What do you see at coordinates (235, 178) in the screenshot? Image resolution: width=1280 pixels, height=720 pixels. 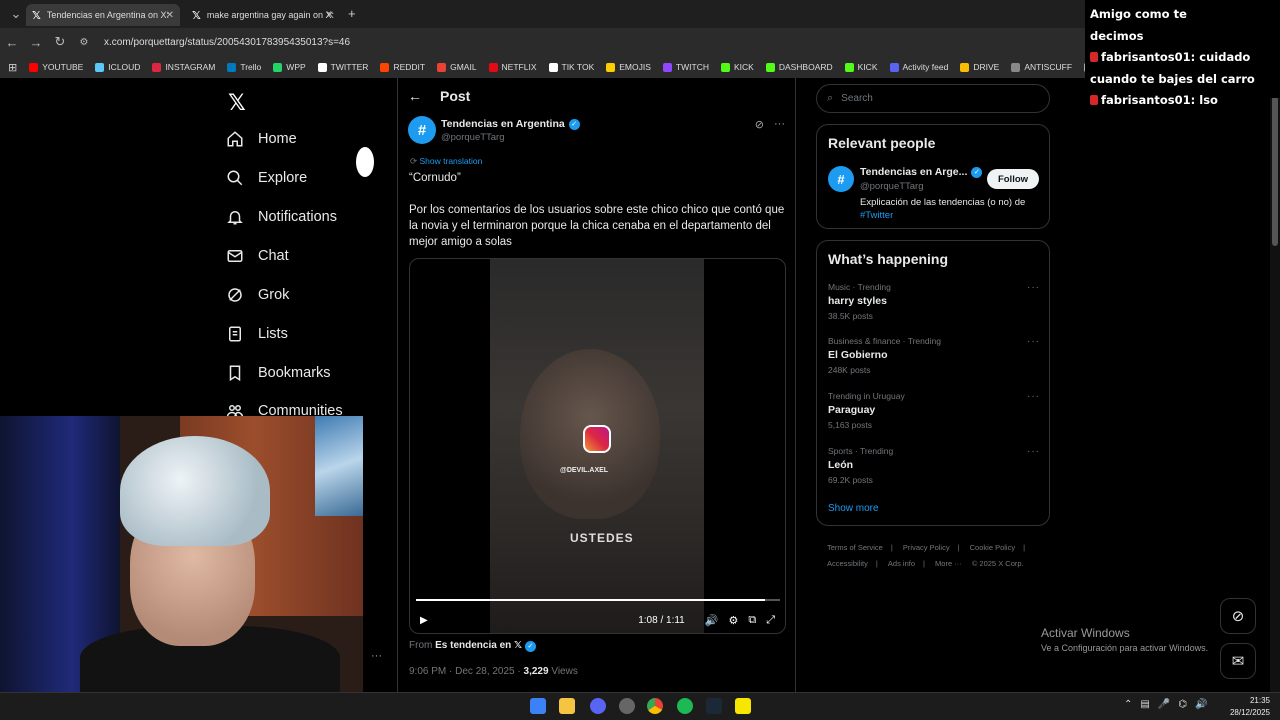 I see `search-icon` at bounding box center [235, 178].